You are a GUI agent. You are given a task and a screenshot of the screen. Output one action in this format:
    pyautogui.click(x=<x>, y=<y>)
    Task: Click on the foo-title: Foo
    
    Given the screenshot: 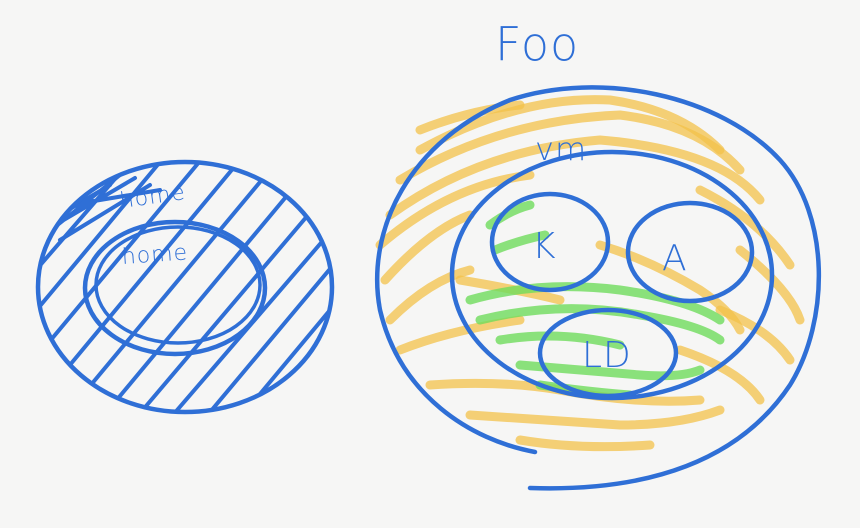 What is the action you would take?
    pyautogui.click(x=537, y=44)
    